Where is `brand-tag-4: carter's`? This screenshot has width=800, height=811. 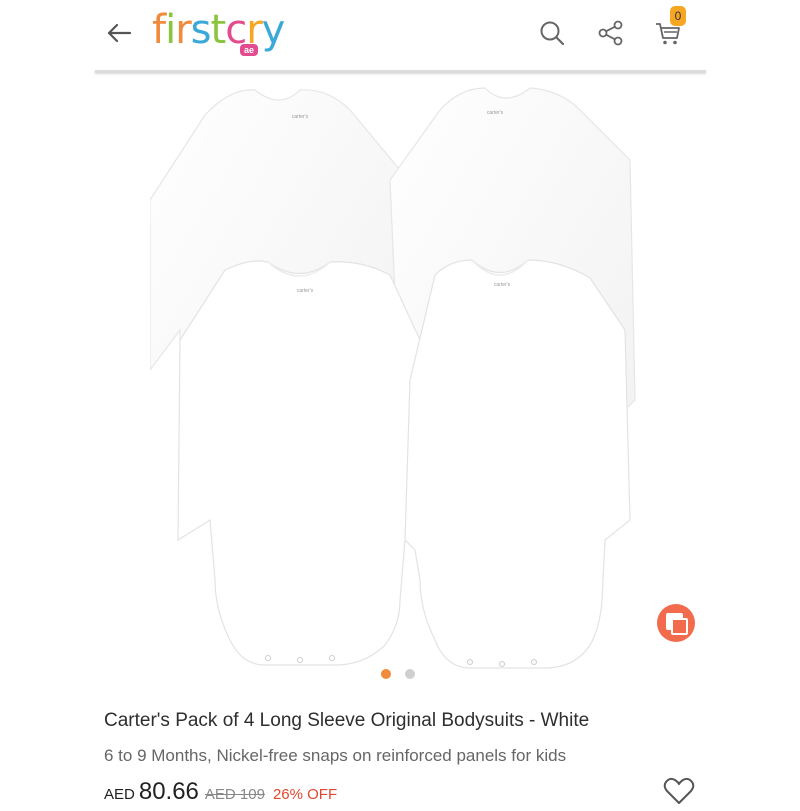 brand-tag-4: carter's is located at coordinates (502, 285).